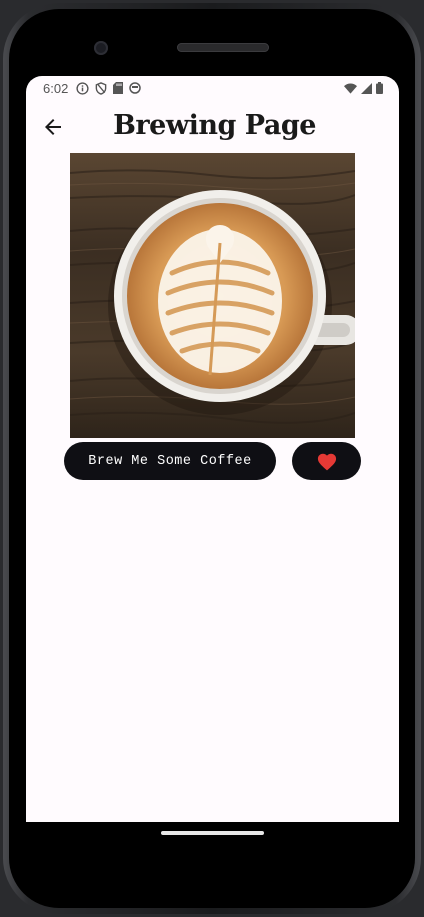 This screenshot has height=917, width=424. Describe the element at coordinates (379, 88) in the screenshot. I see `battery-icon` at that location.